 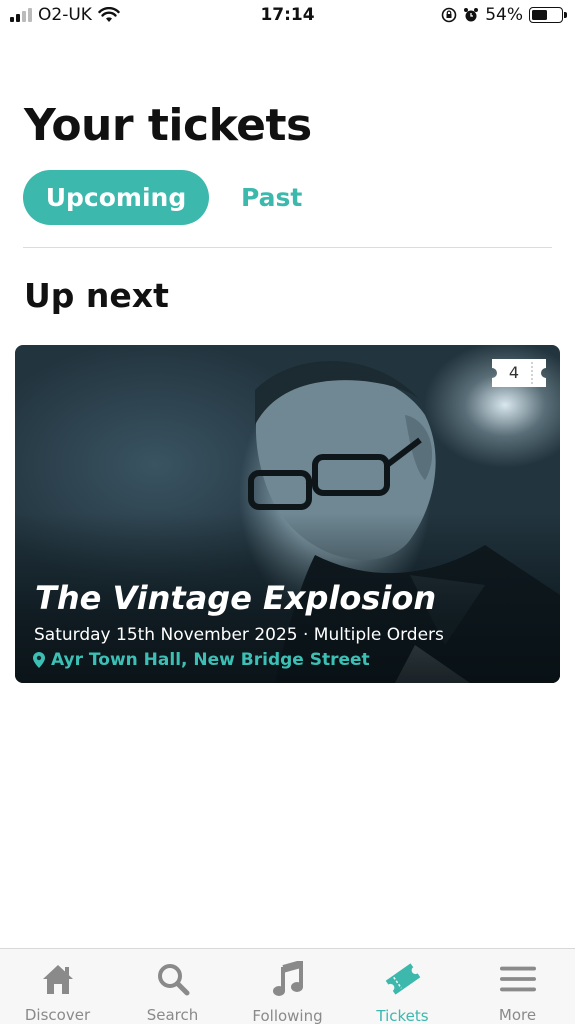 I want to click on page-title: Your tickets, so click(x=168, y=125).